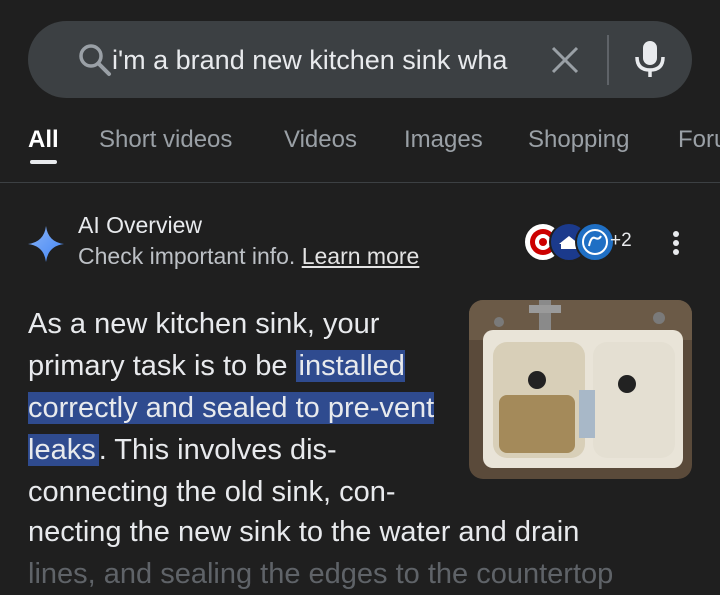  I want to click on ai-overview-title: AI Overview, so click(140, 225).